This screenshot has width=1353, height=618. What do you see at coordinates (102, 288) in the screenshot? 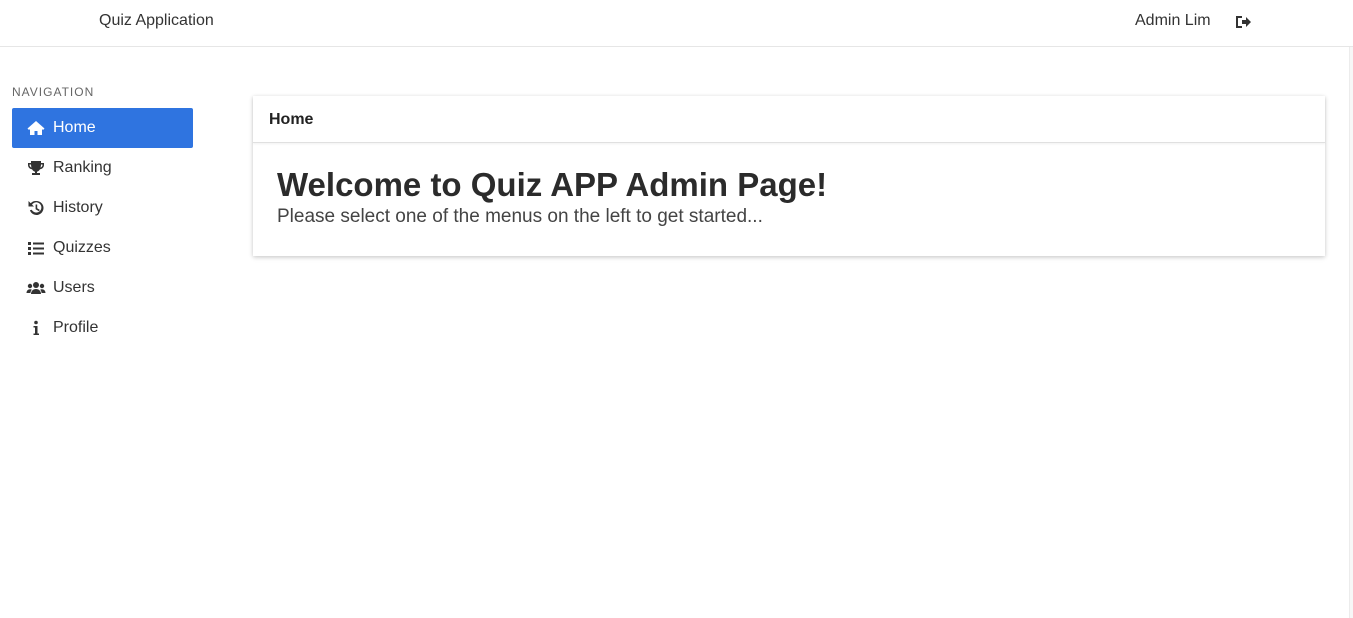
I see `sidebar-item-users: Users` at bounding box center [102, 288].